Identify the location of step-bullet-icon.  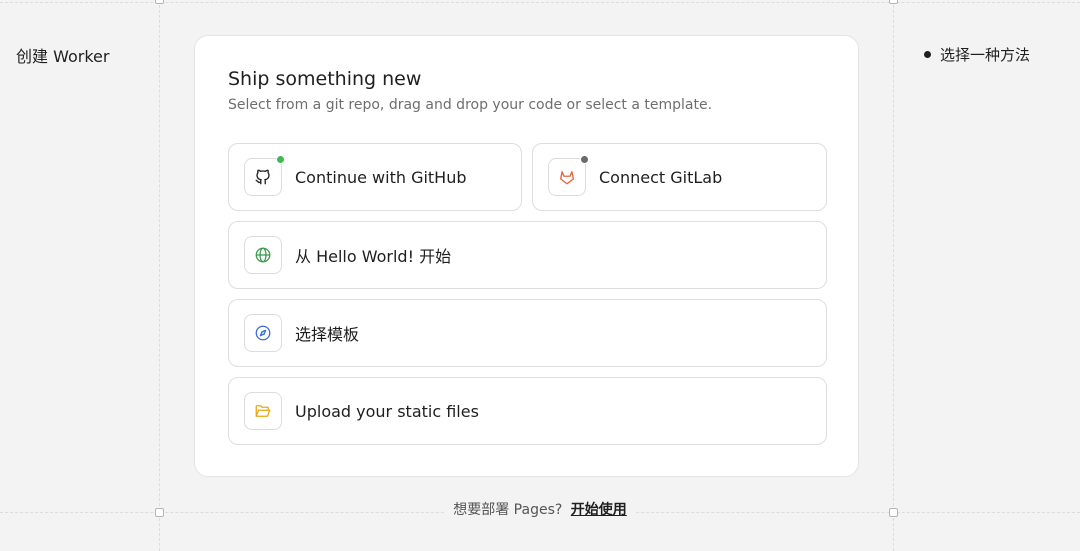
(927, 54).